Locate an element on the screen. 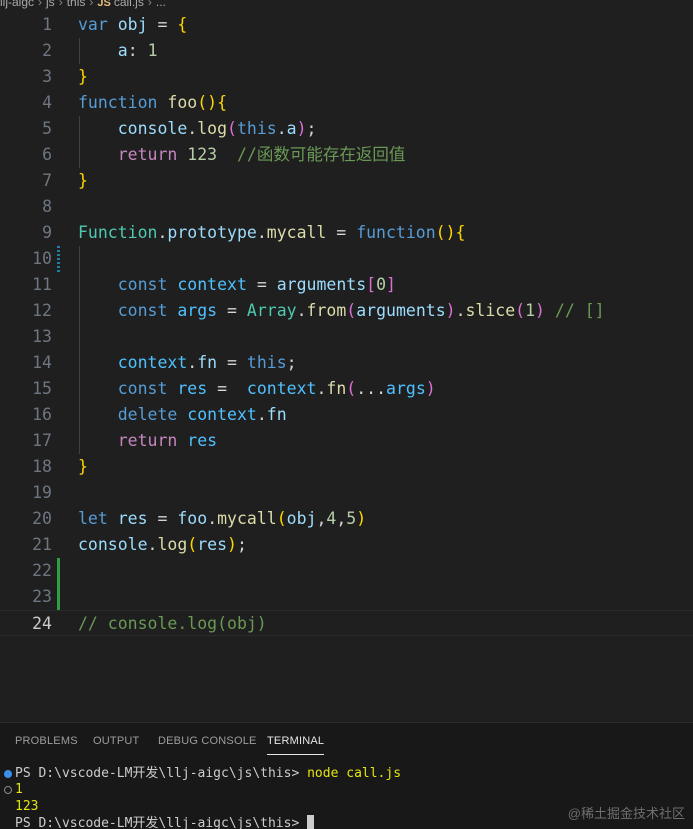 This screenshot has width=693, height=829. line-number: 19 is located at coordinates (42, 492).